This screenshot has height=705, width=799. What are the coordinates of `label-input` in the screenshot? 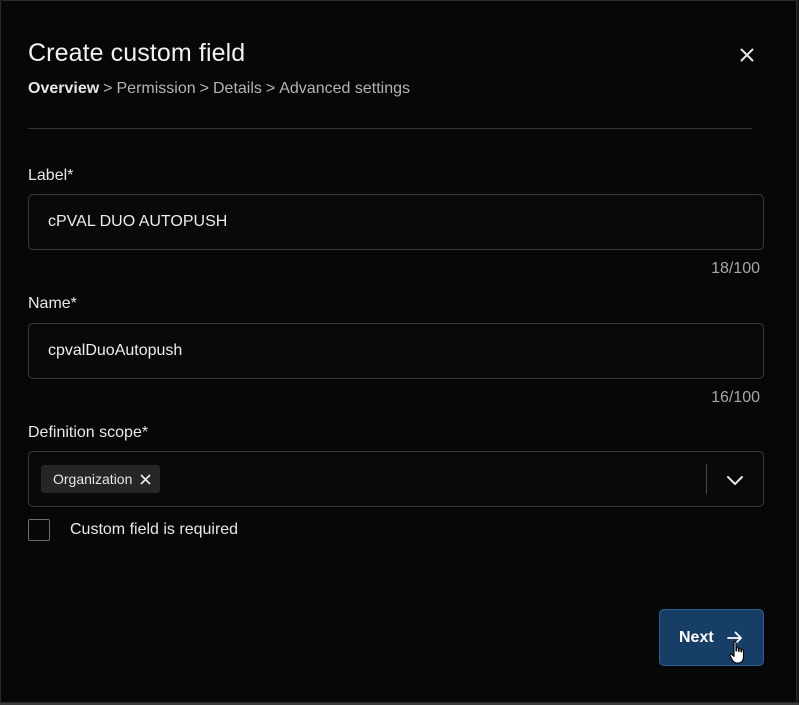 It's located at (396, 222).